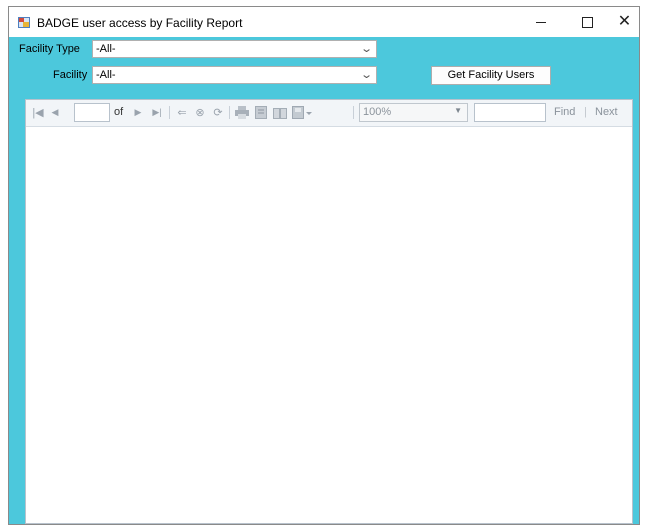 This screenshot has height=531, width=649. Describe the element at coordinates (413, 112) in the screenshot. I see `zoom-select: 100% ▼` at that location.